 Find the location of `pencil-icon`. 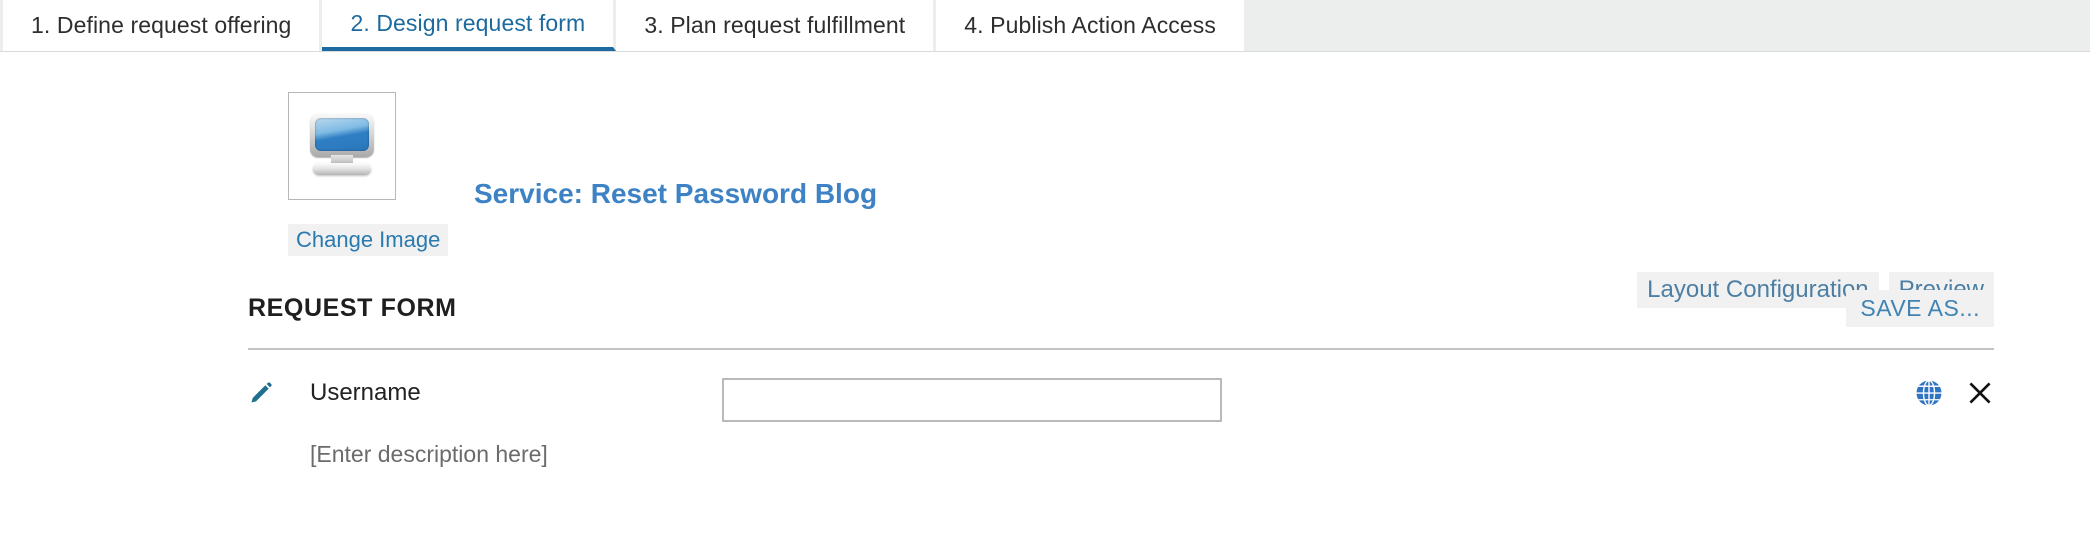

pencil-icon is located at coordinates (261, 393).